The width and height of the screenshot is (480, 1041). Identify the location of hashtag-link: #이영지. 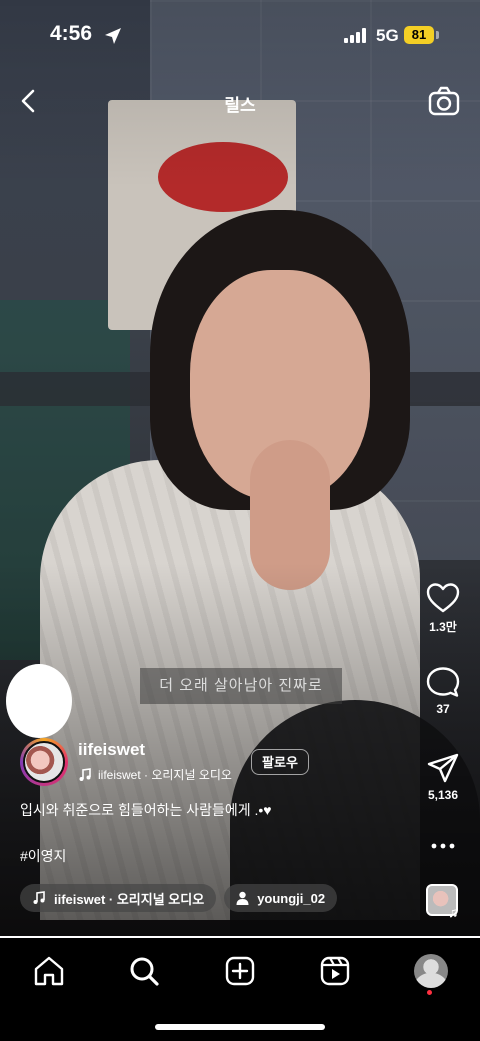
(43, 856).